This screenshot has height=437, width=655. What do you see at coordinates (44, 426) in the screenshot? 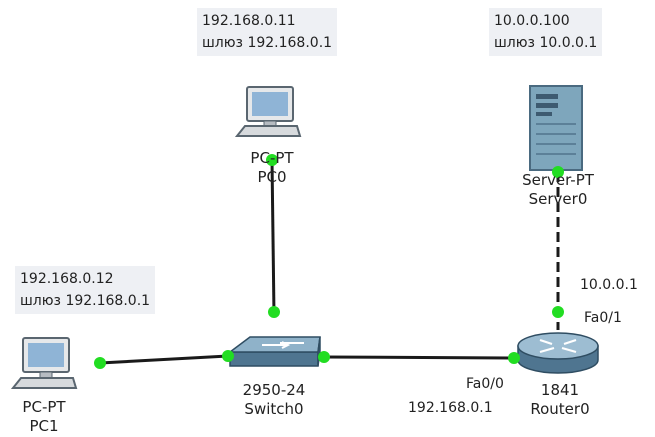
I see `pc1-name: PC1` at bounding box center [44, 426].